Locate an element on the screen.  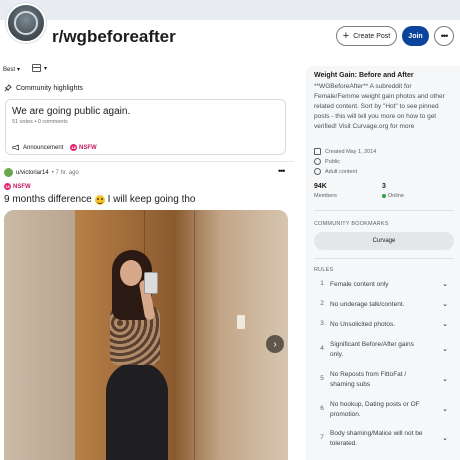
visibility: Public is located at coordinates (327, 161).